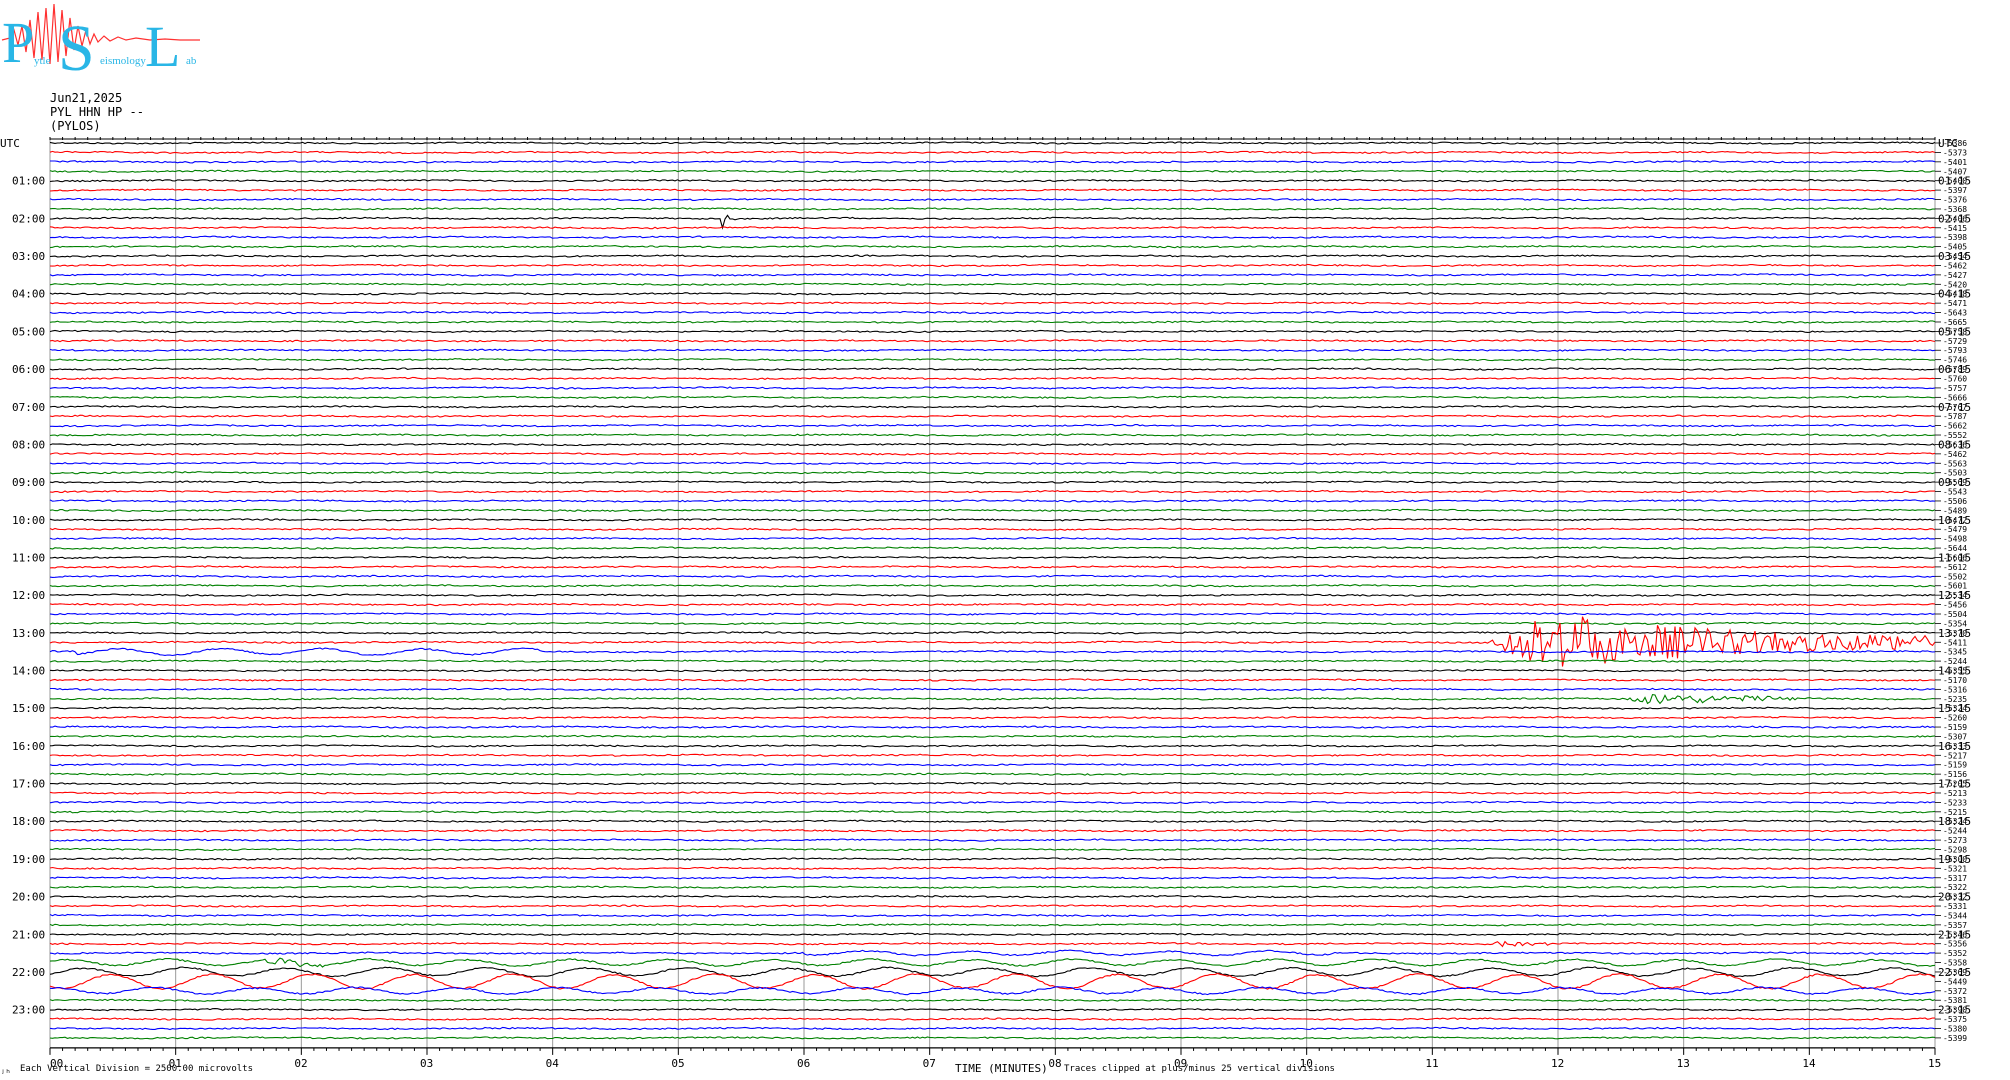 This screenshot has width=2010, height=1080. I want to click on trace-value-label: -5345, so click(1955, 652).